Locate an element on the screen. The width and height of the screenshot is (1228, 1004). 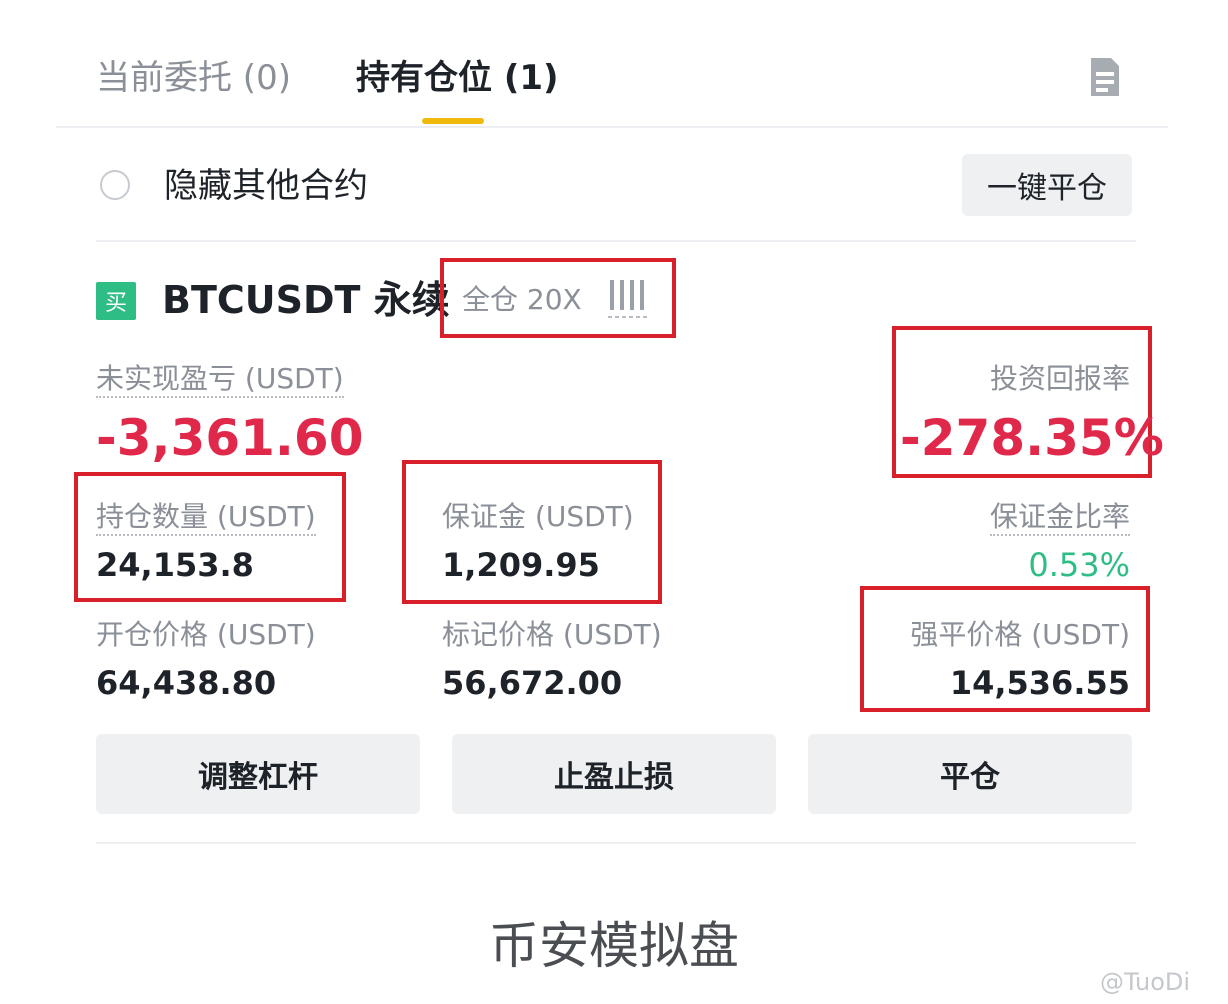
roe-label: 投资回报率 is located at coordinates (1059, 378).